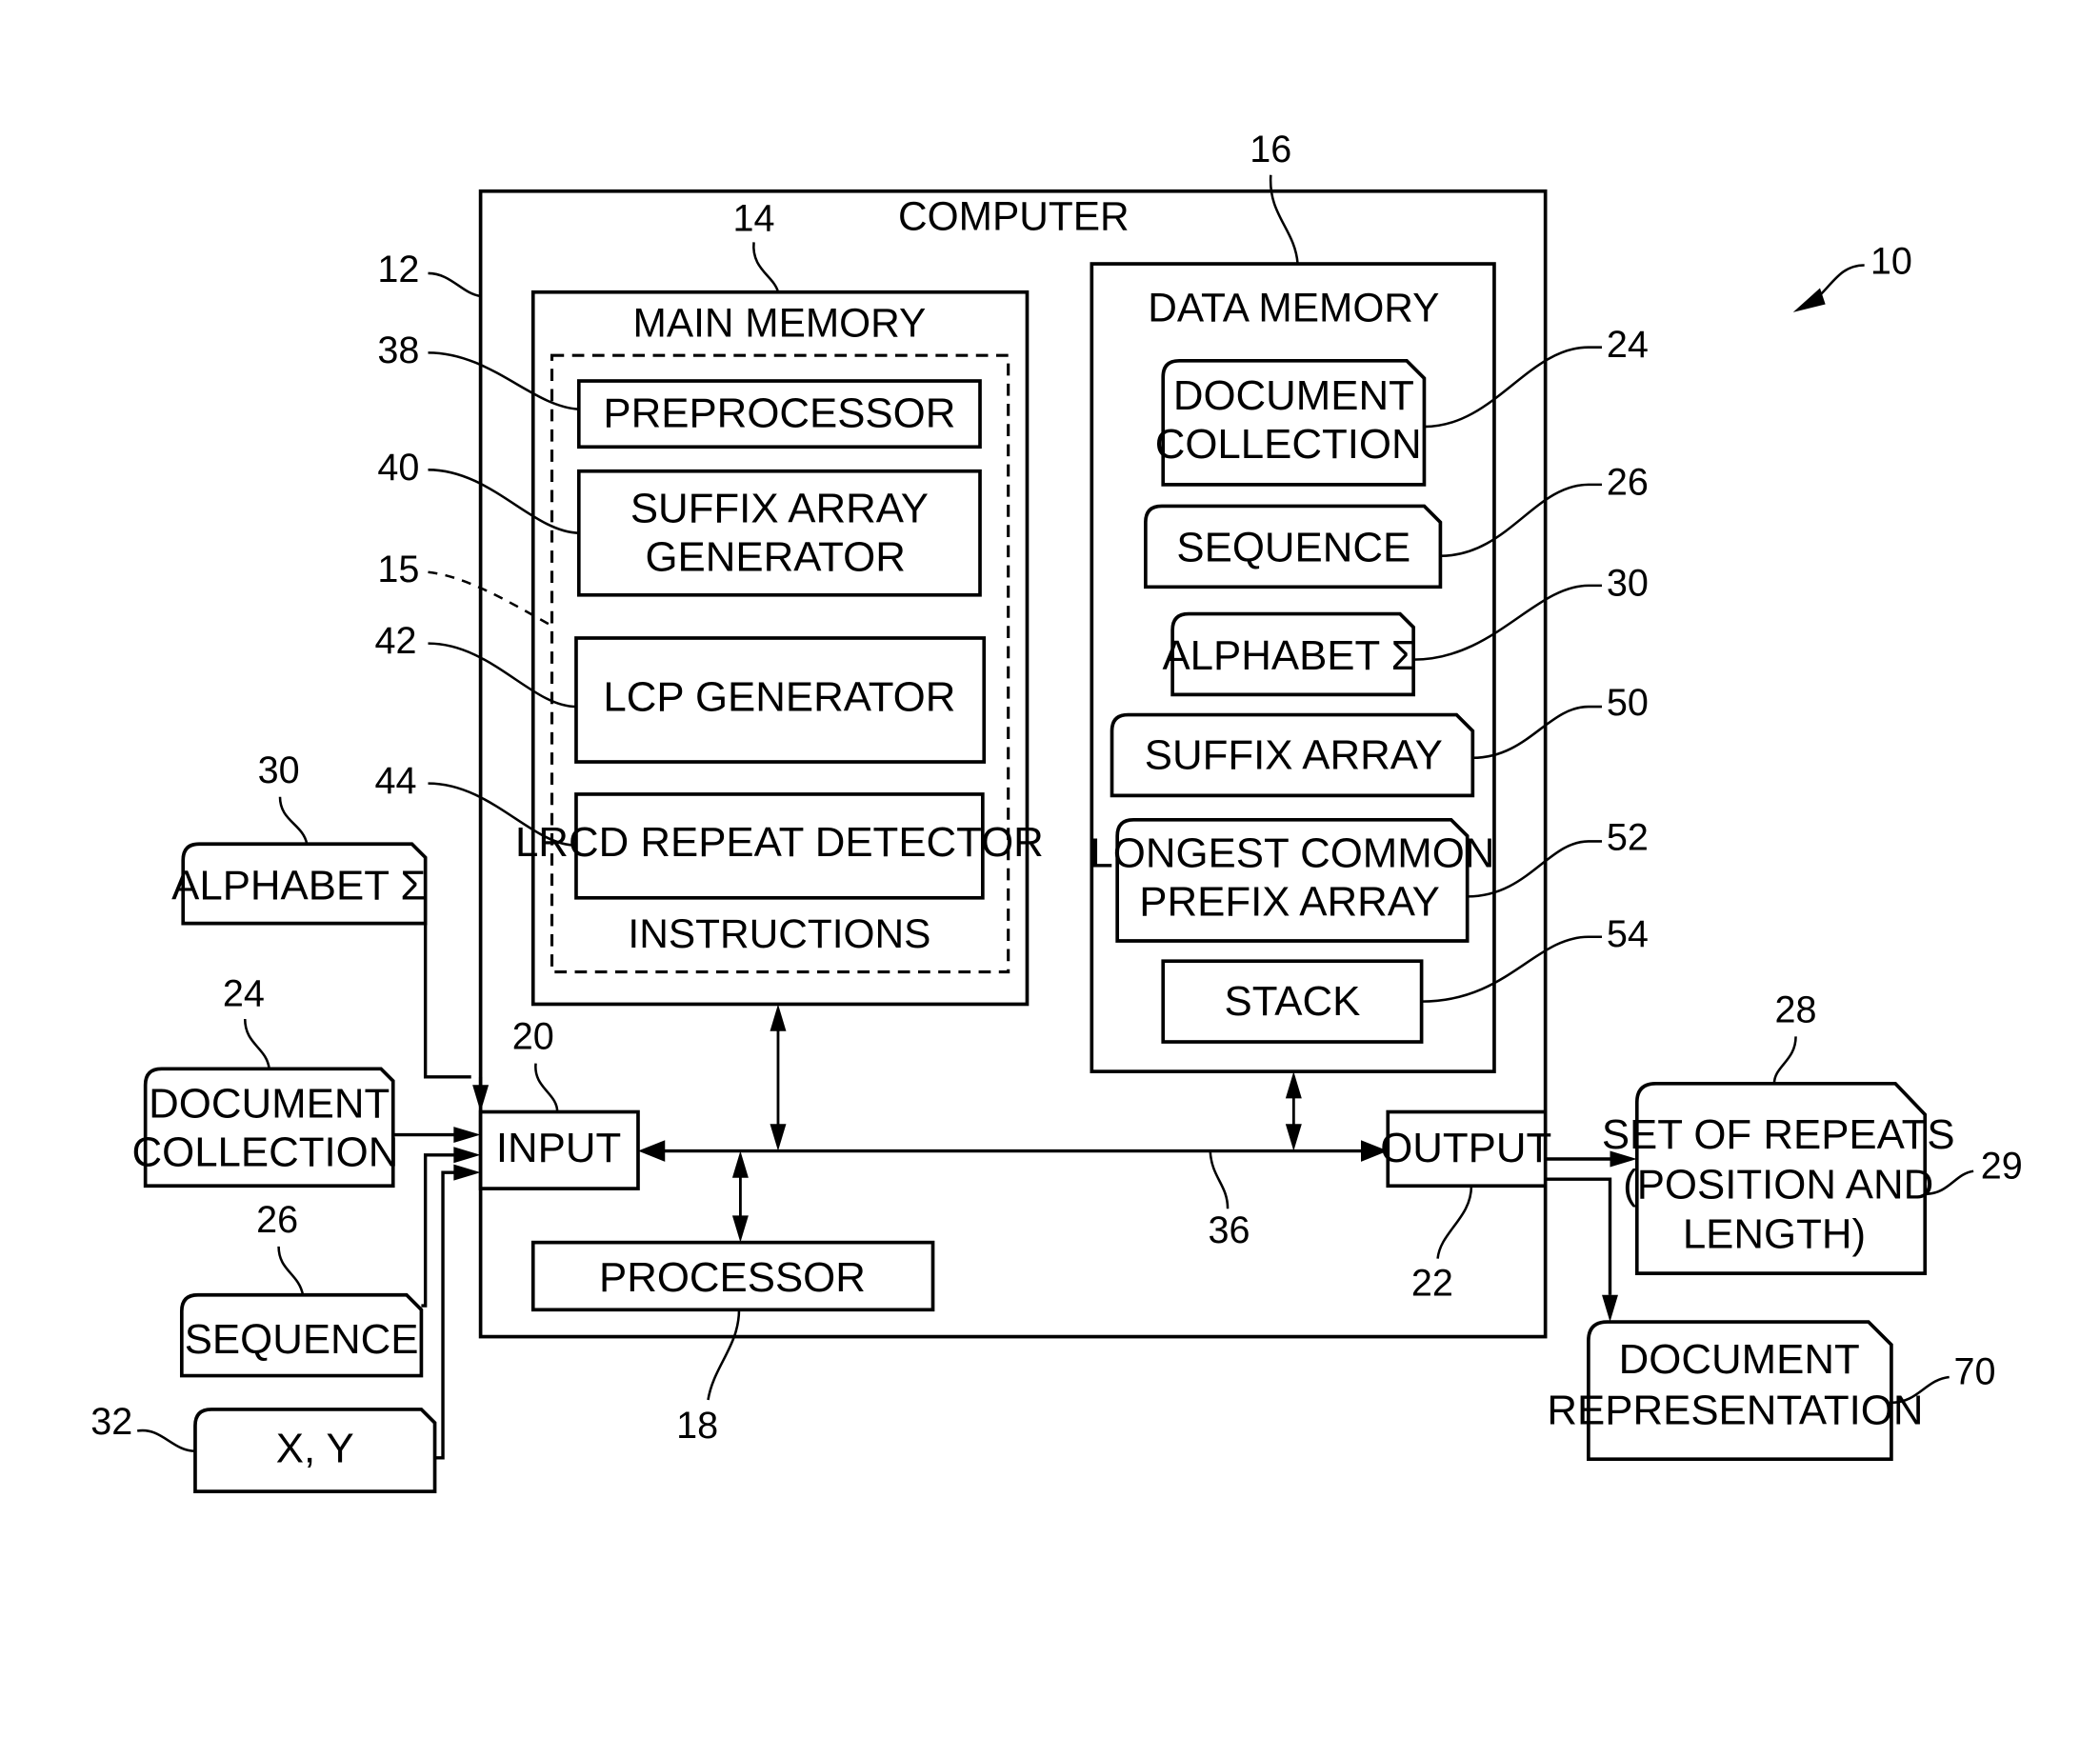 The image size is (2100, 1758). Describe the element at coordinates (1432, 1283) in the screenshot. I see `output-ref: 22` at that location.